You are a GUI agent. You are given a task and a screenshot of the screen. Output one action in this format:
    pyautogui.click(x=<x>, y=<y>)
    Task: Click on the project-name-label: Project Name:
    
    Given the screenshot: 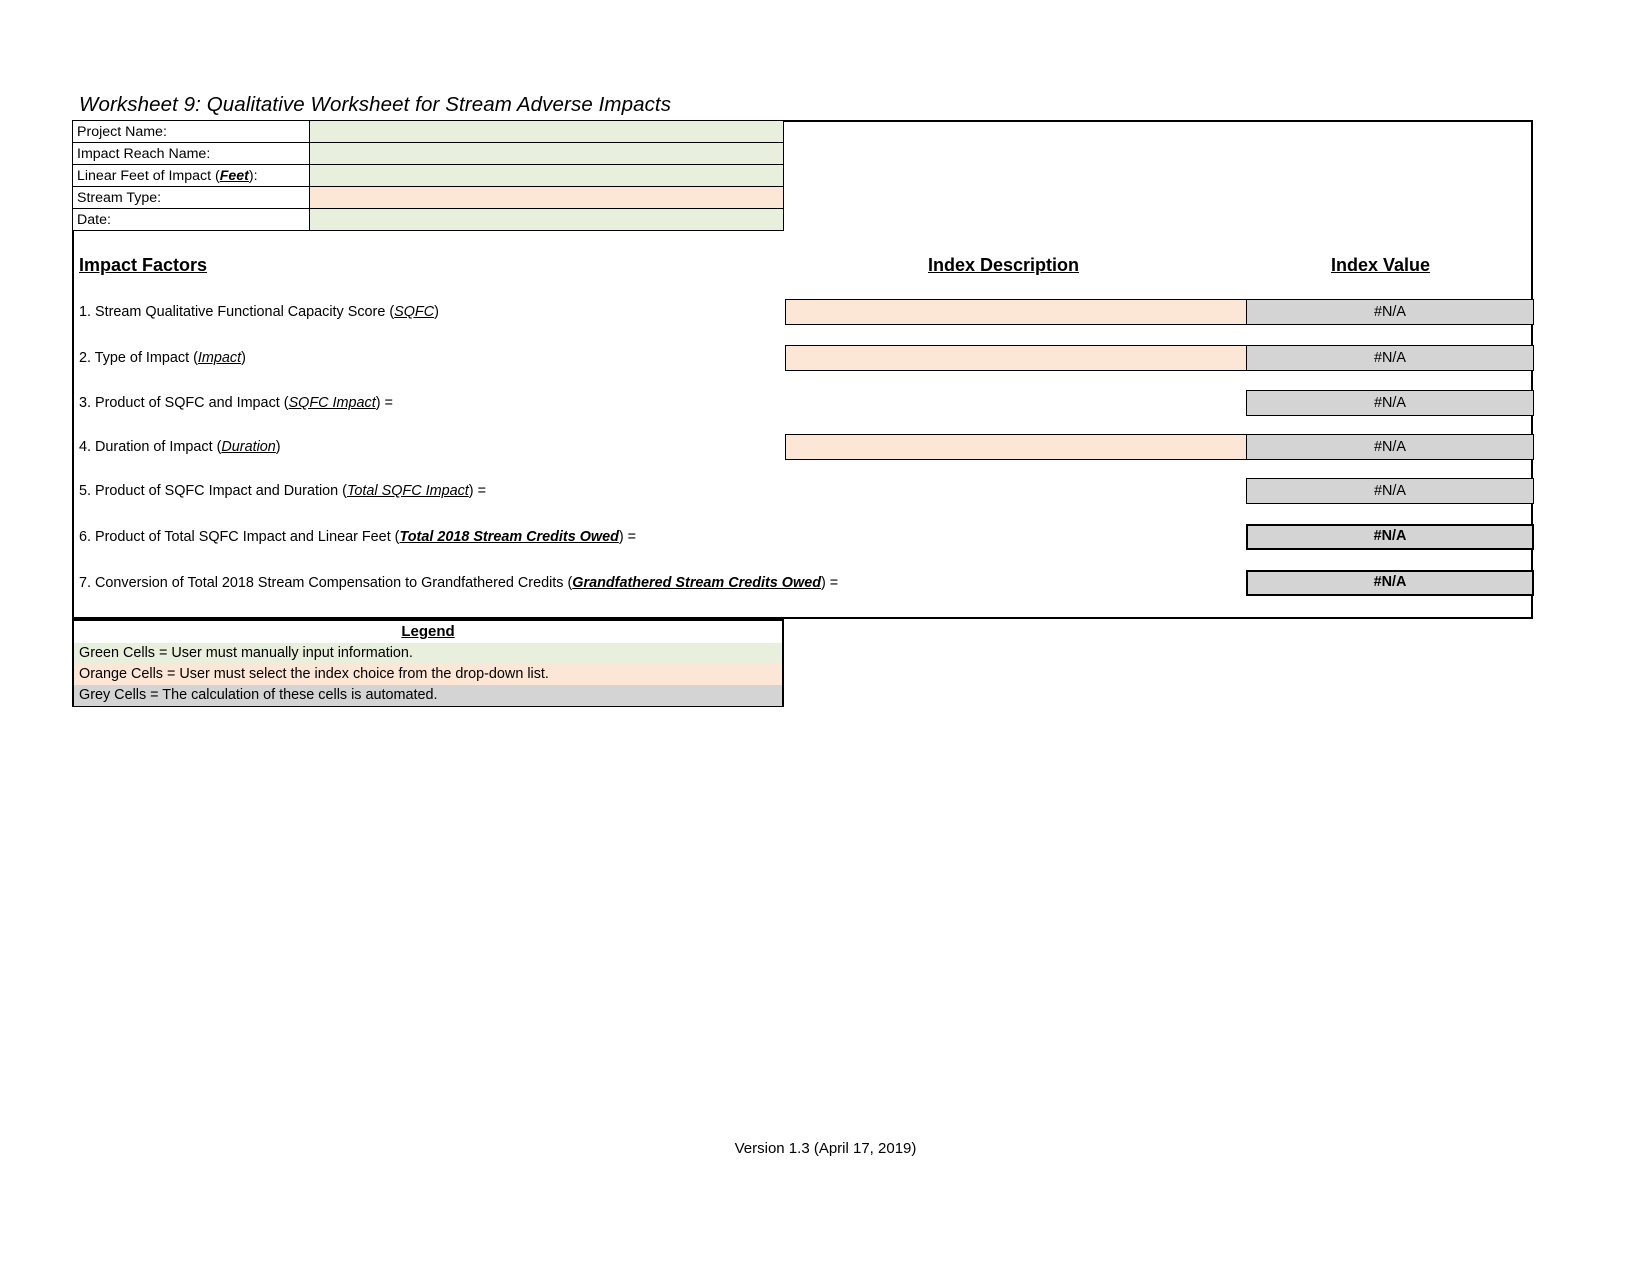 What is the action you would take?
    pyautogui.click(x=191, y=131)
    